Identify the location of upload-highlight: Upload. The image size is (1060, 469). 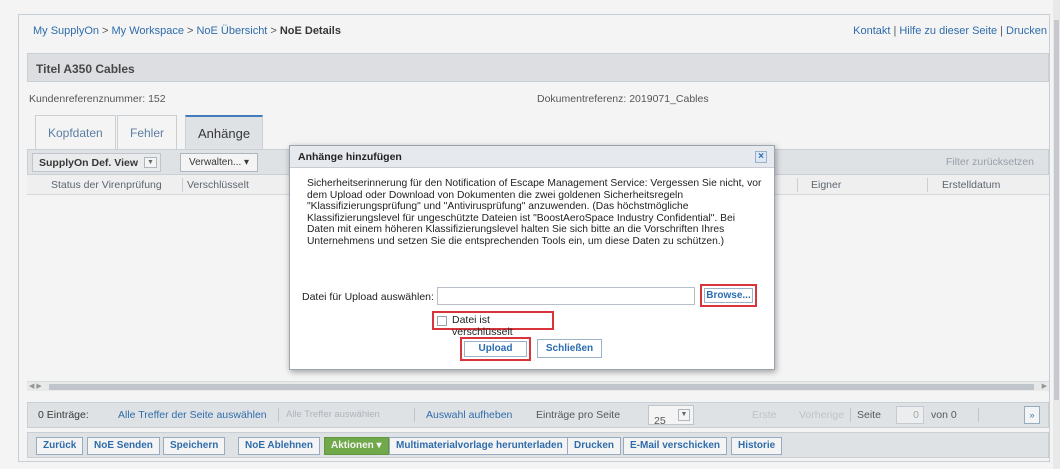
(495, 349).